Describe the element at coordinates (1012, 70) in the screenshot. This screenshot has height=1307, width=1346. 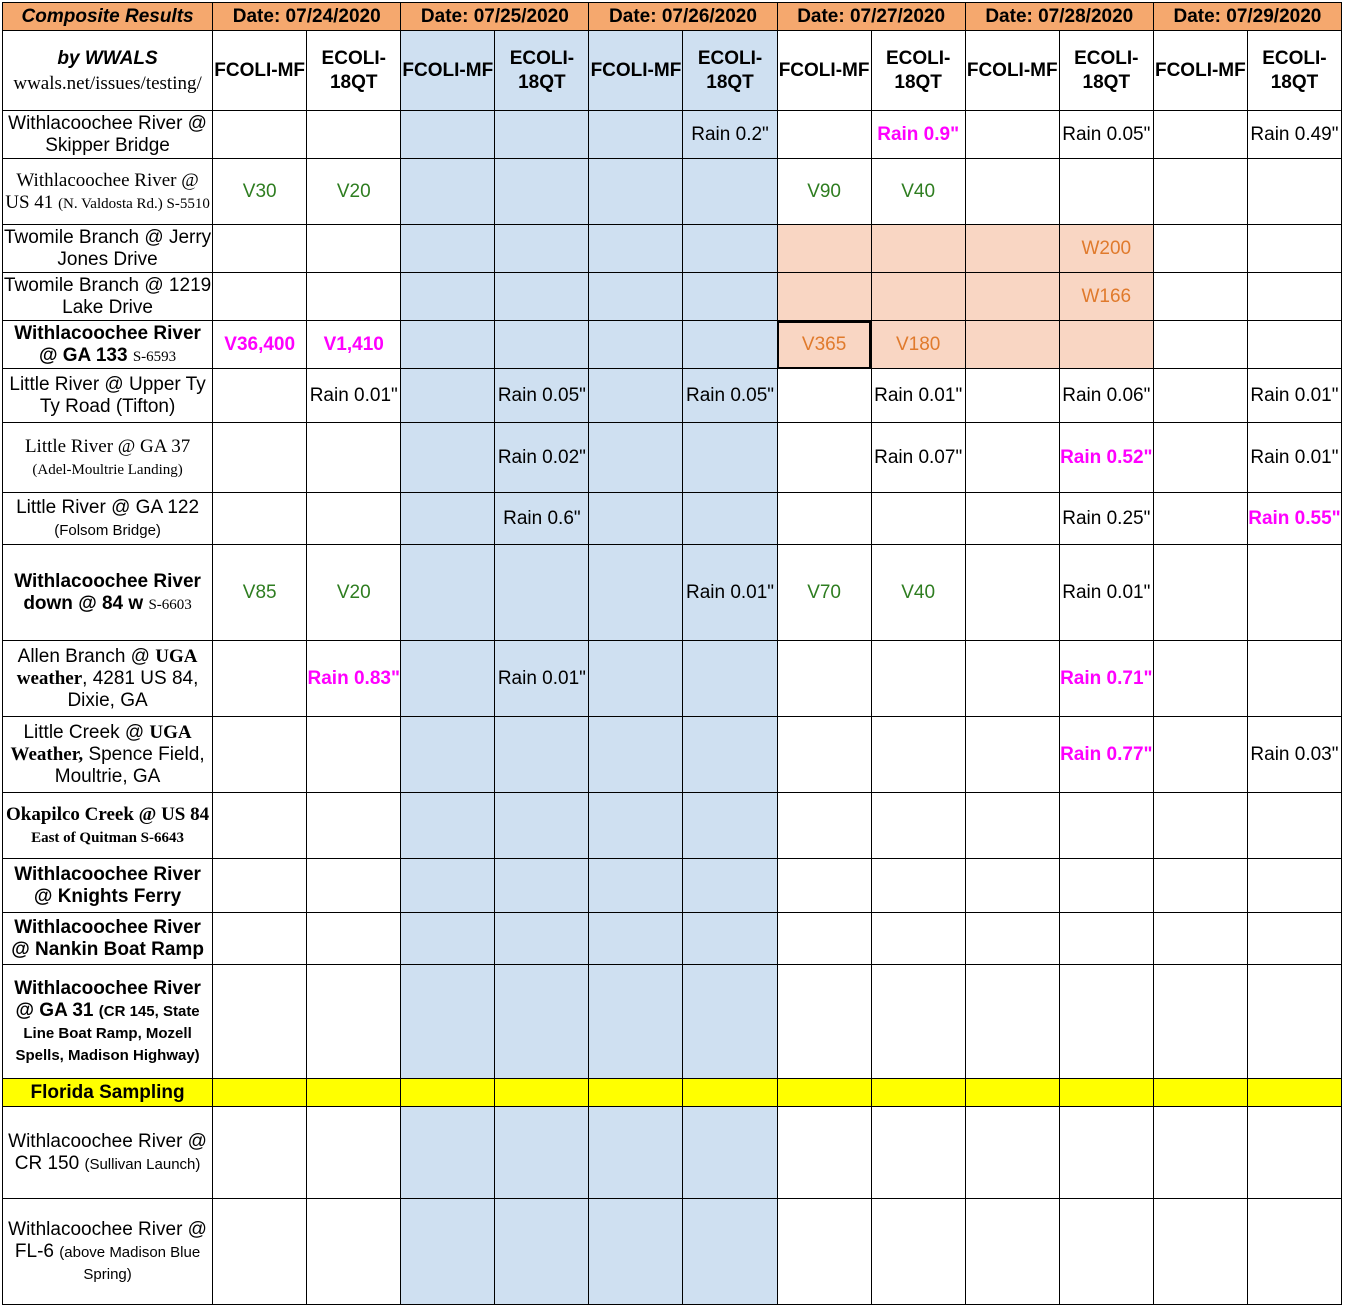
I see `col-fcoli-5: FCOLI-MF` at that location.